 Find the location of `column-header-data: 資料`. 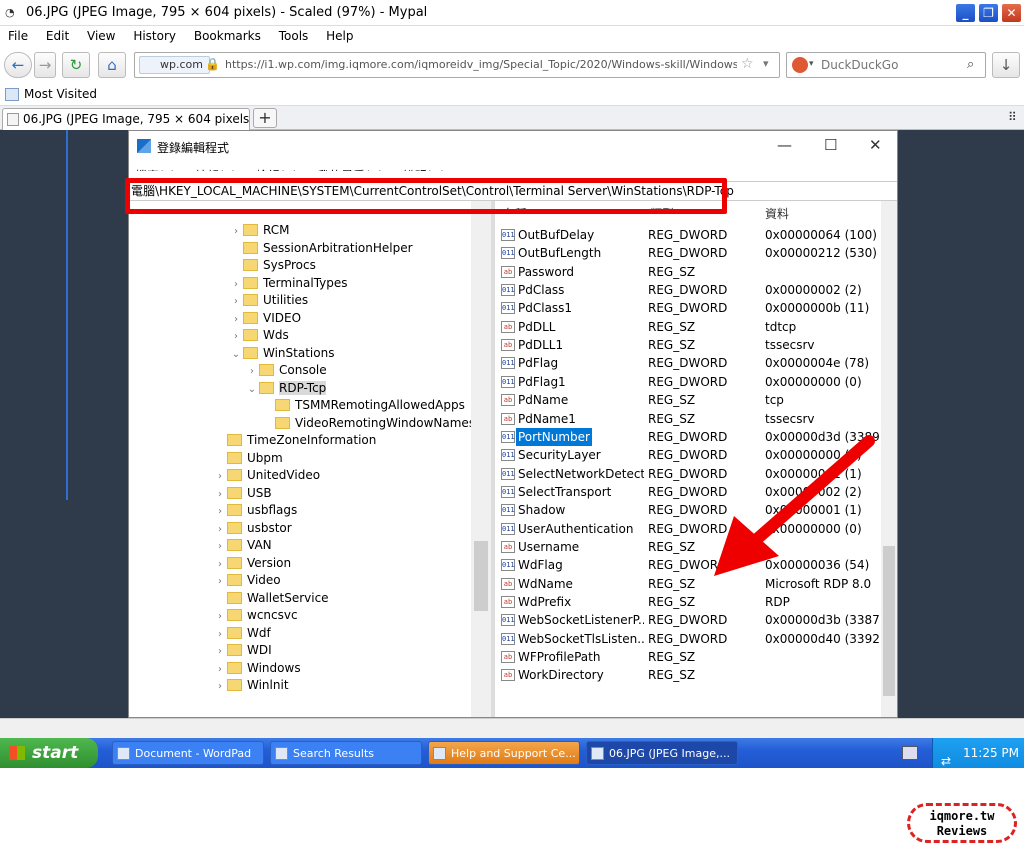

column-header-data: 資料 is located at coordinates (777, 213).